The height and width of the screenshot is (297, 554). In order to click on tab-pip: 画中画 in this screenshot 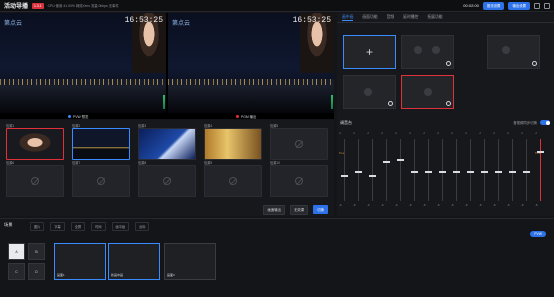, I will do `click(348, 18)`.